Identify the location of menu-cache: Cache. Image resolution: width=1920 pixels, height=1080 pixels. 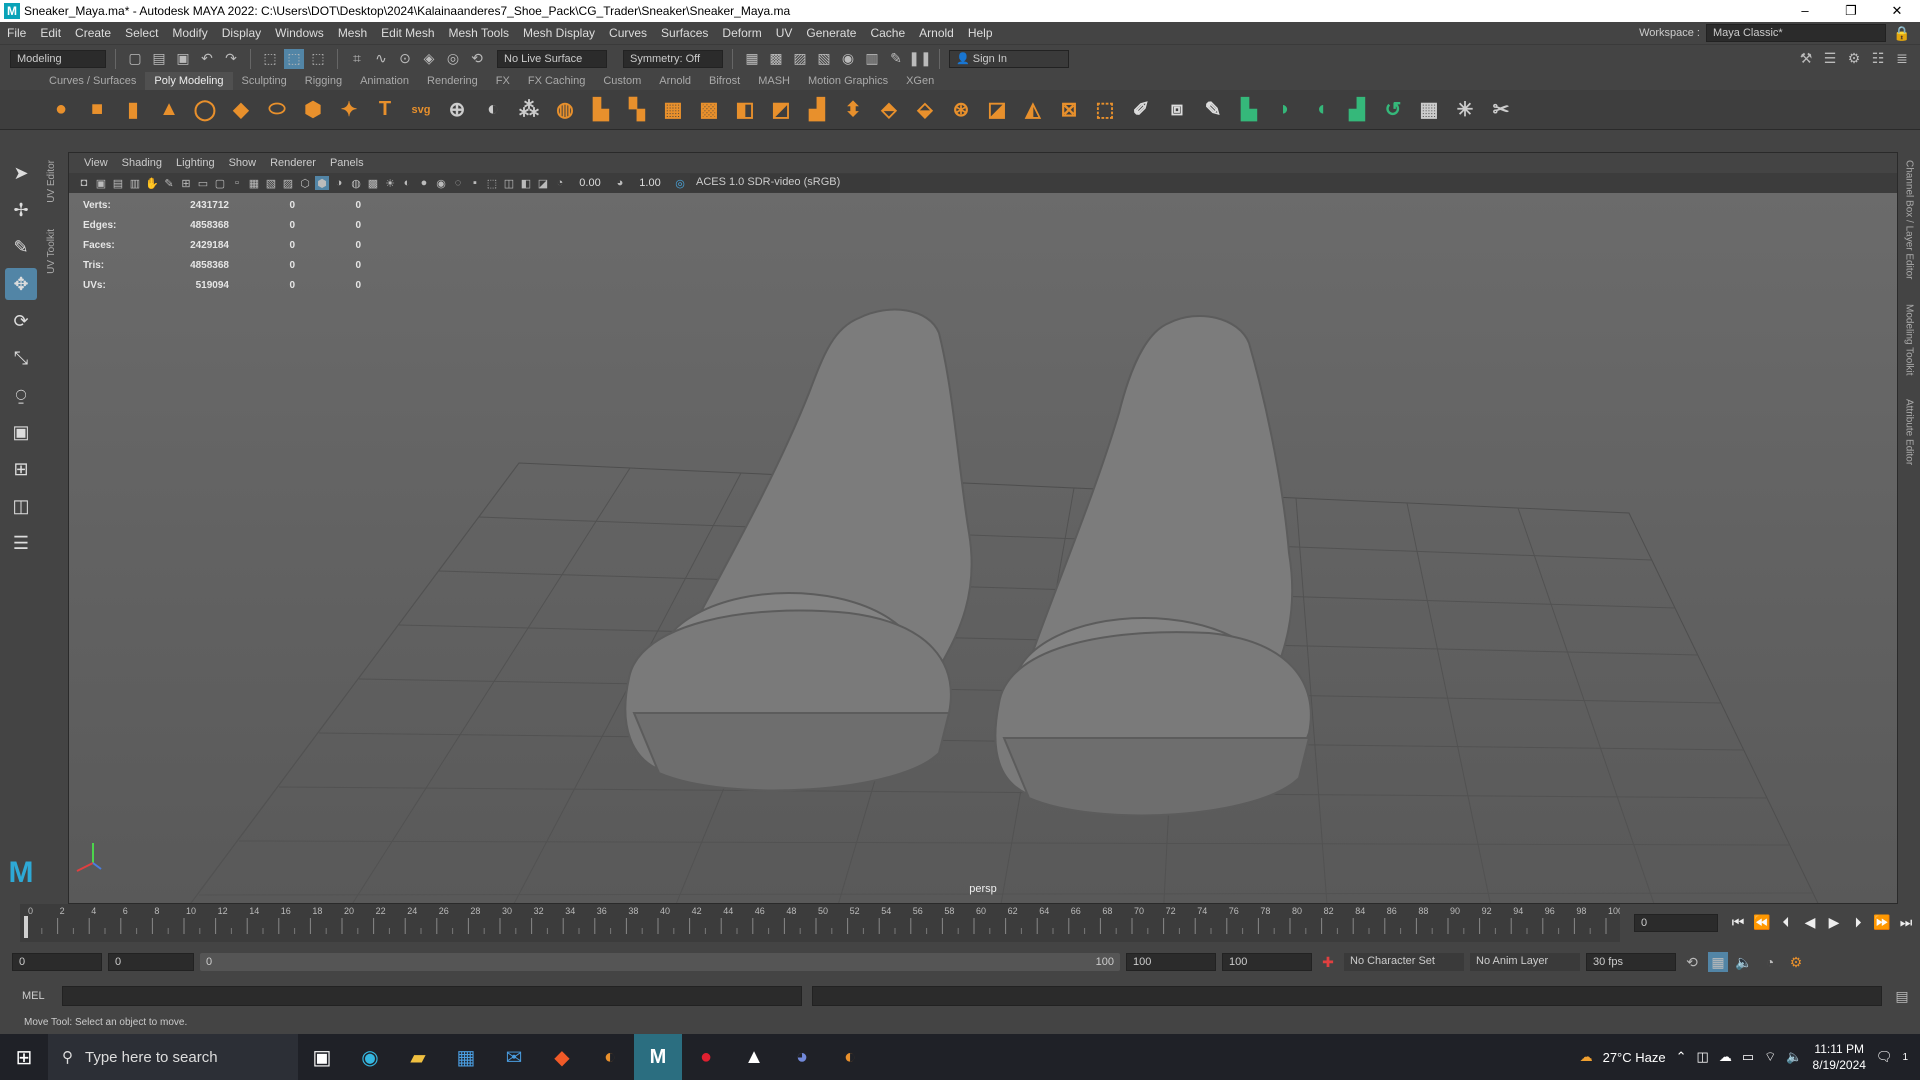
(887, 33).